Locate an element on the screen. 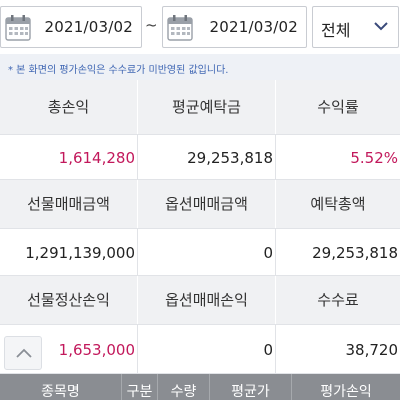 This screenshot has width=400, height=400. summary-header-row-3: 선물정산손익 옵션매매손익 수수료 is located at coordinates (200, 300).